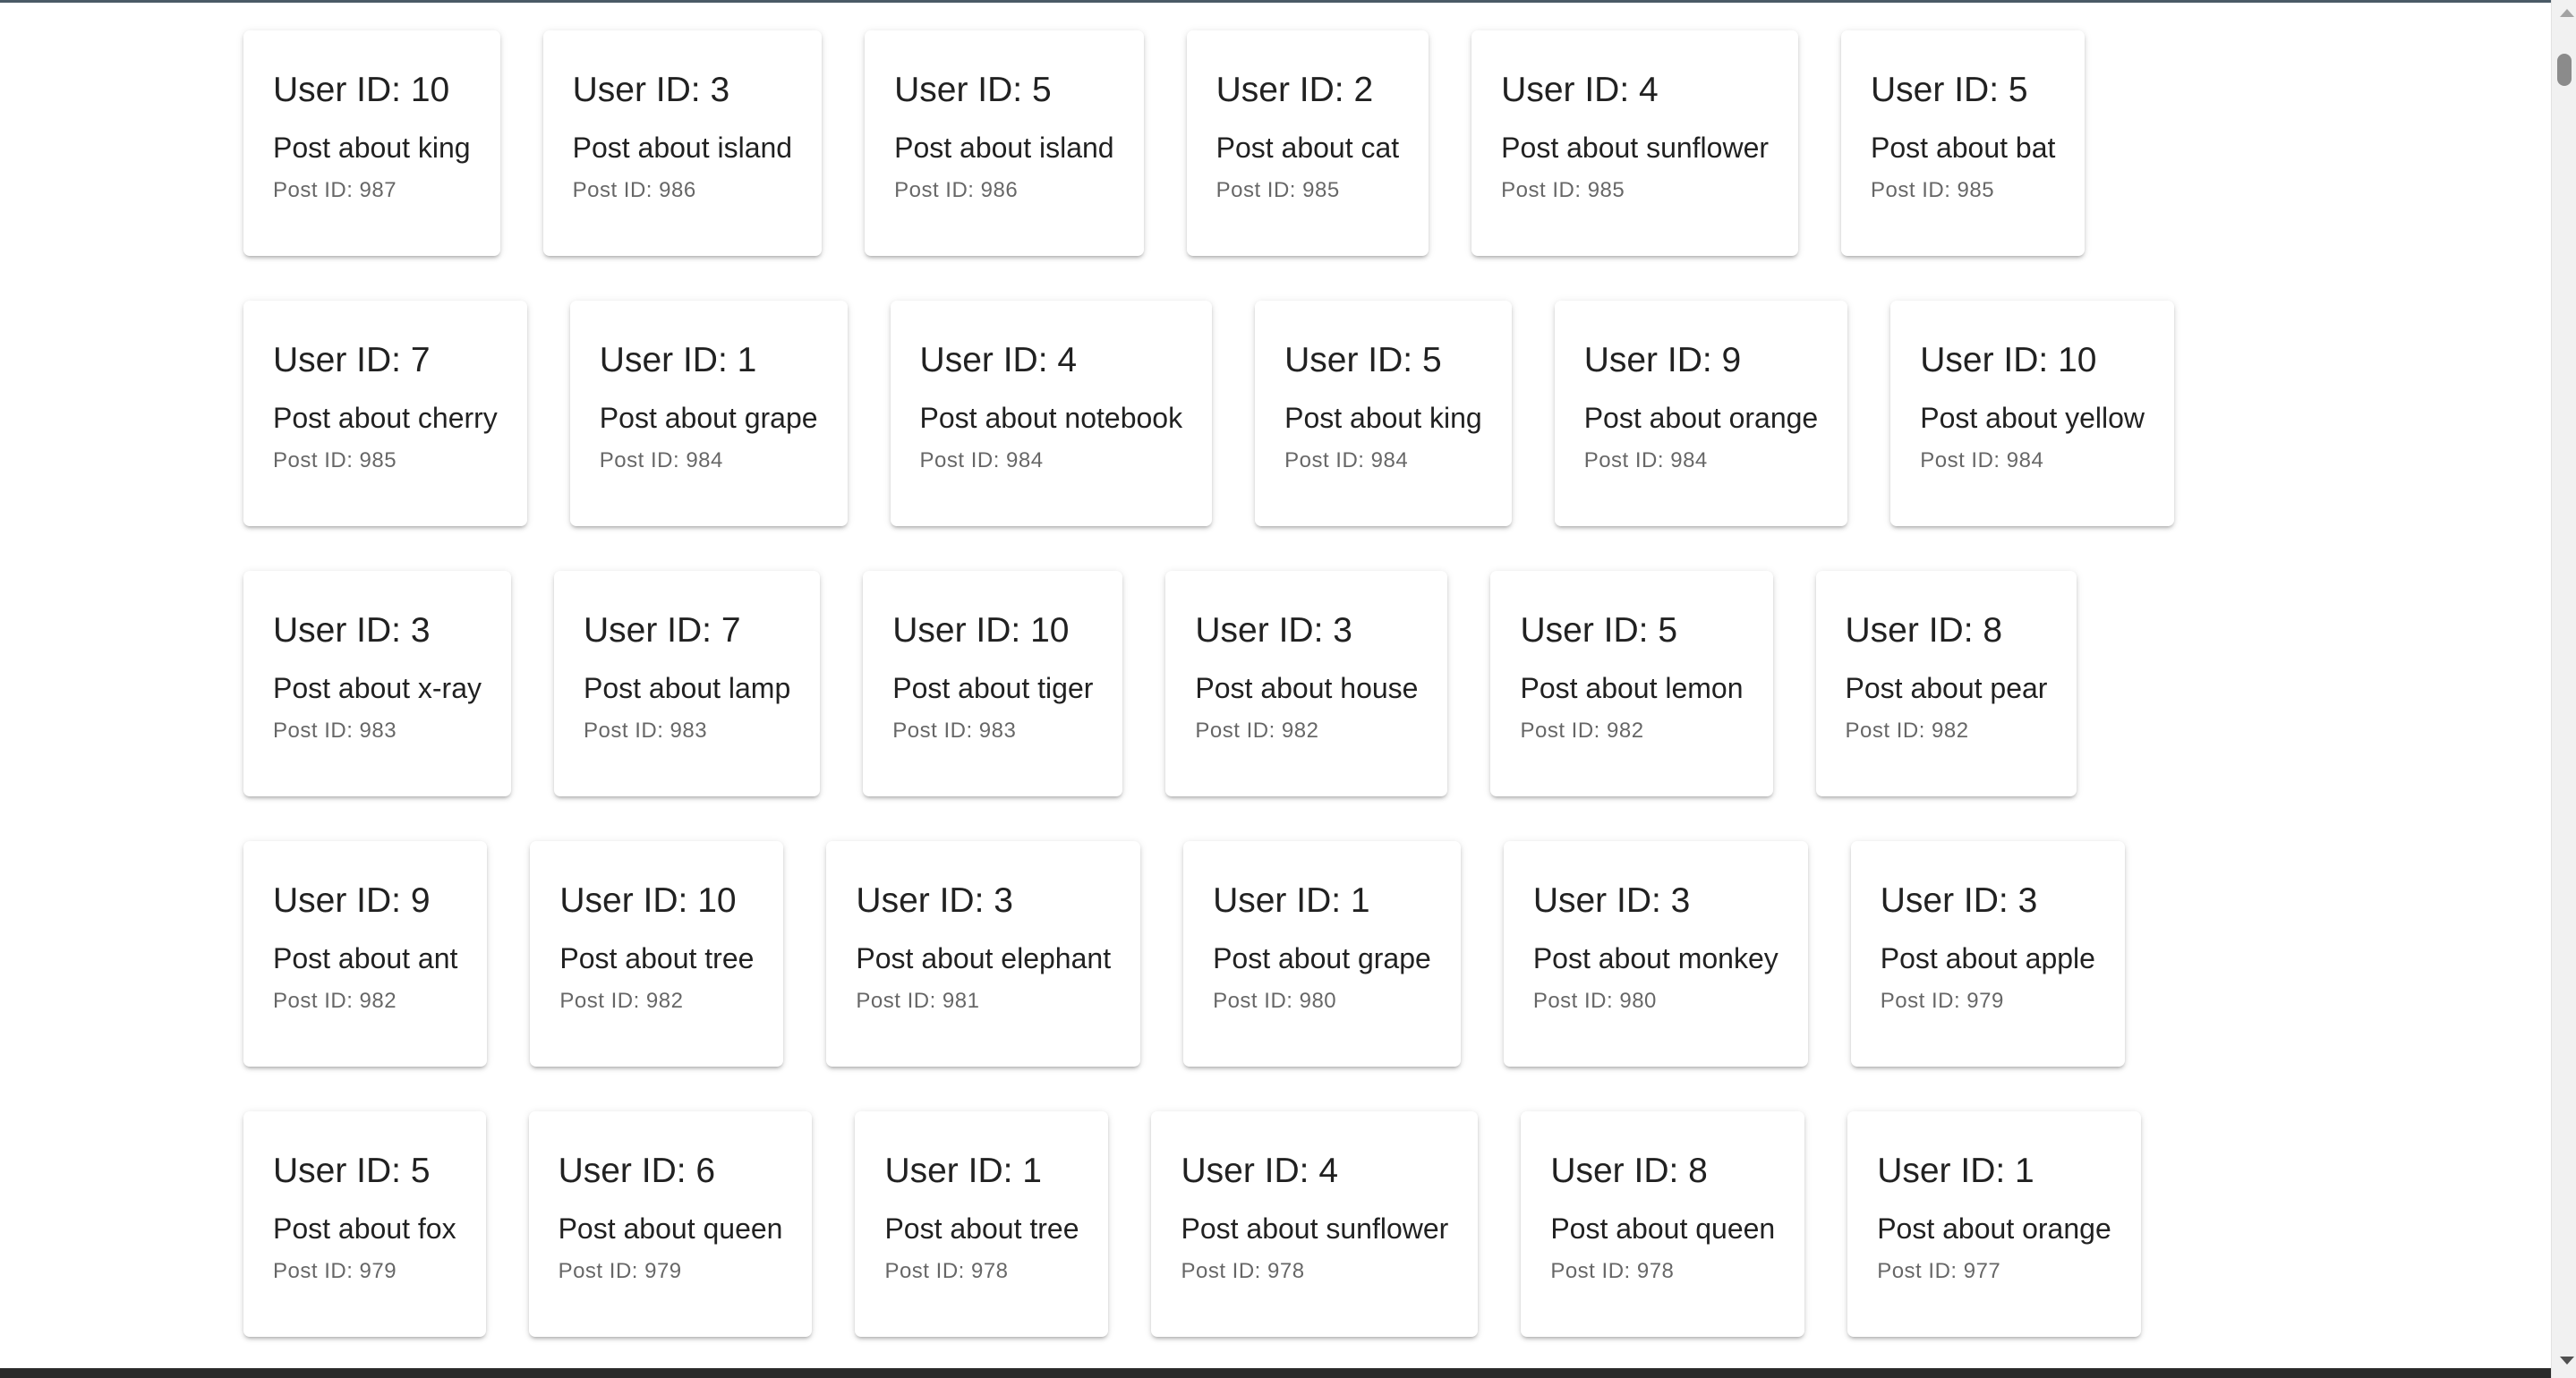 This screenshot has width=2576, height=1378. I want to click on window-bottom-border, so click(1275, 1373).